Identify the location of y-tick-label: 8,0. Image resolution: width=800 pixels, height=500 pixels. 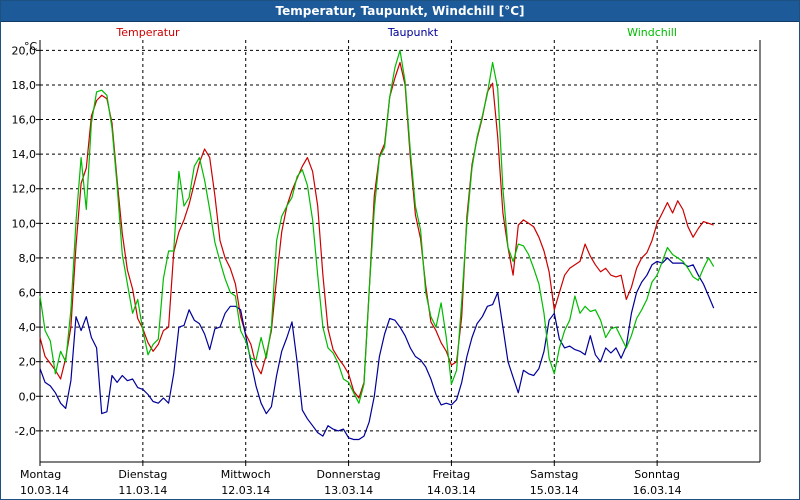
(28, 258).